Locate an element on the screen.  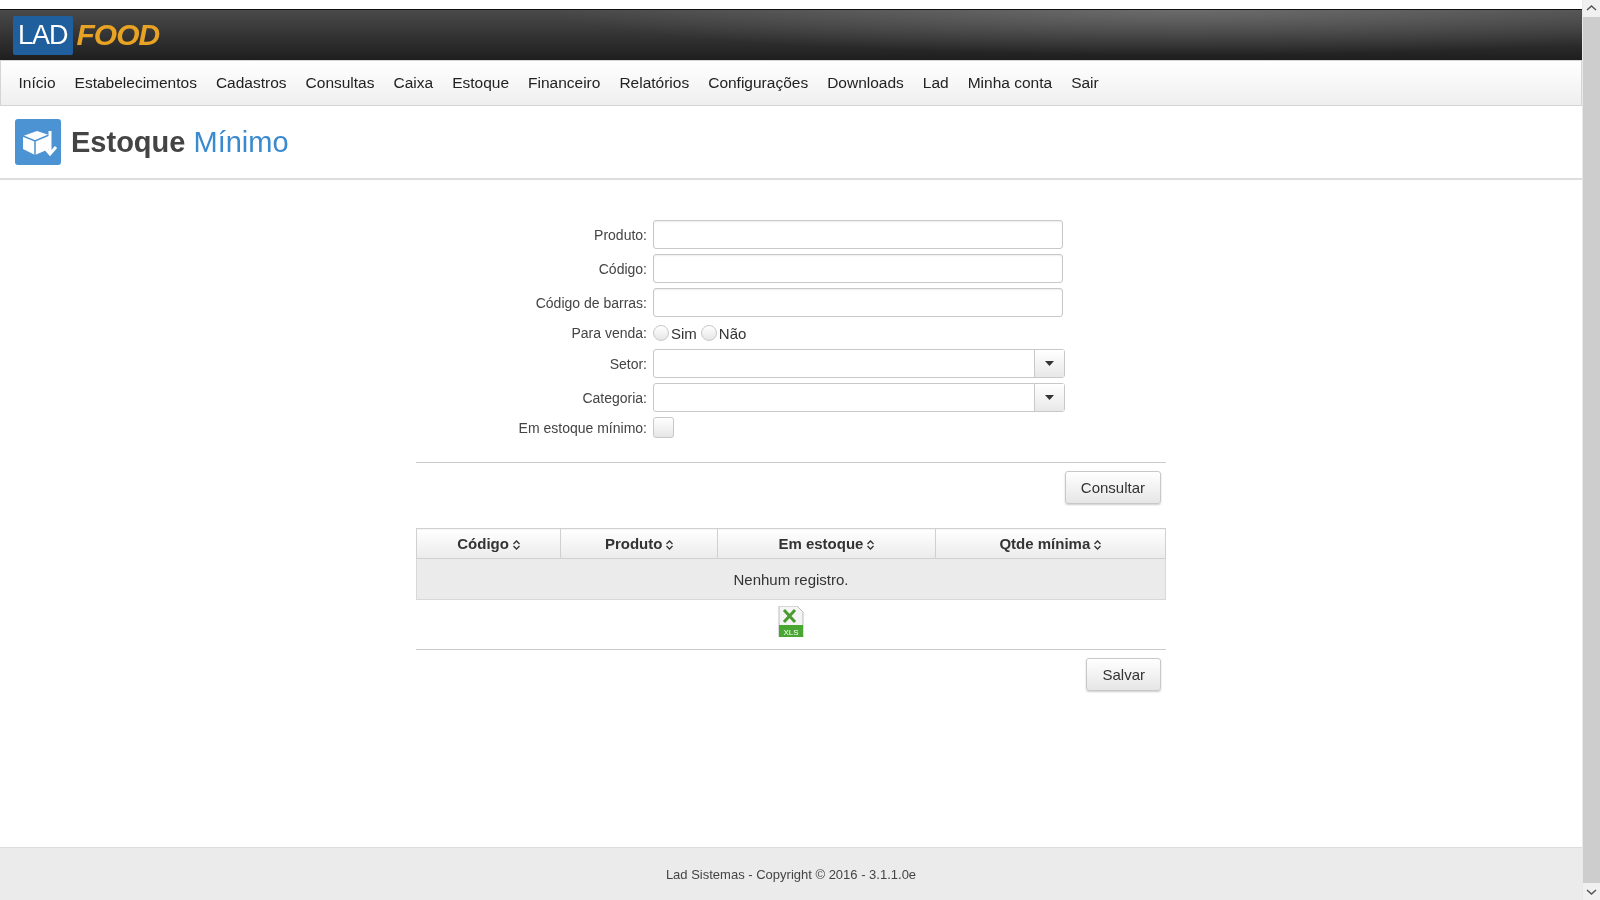
logo-text: LAD is located at coordinates (43, 35).